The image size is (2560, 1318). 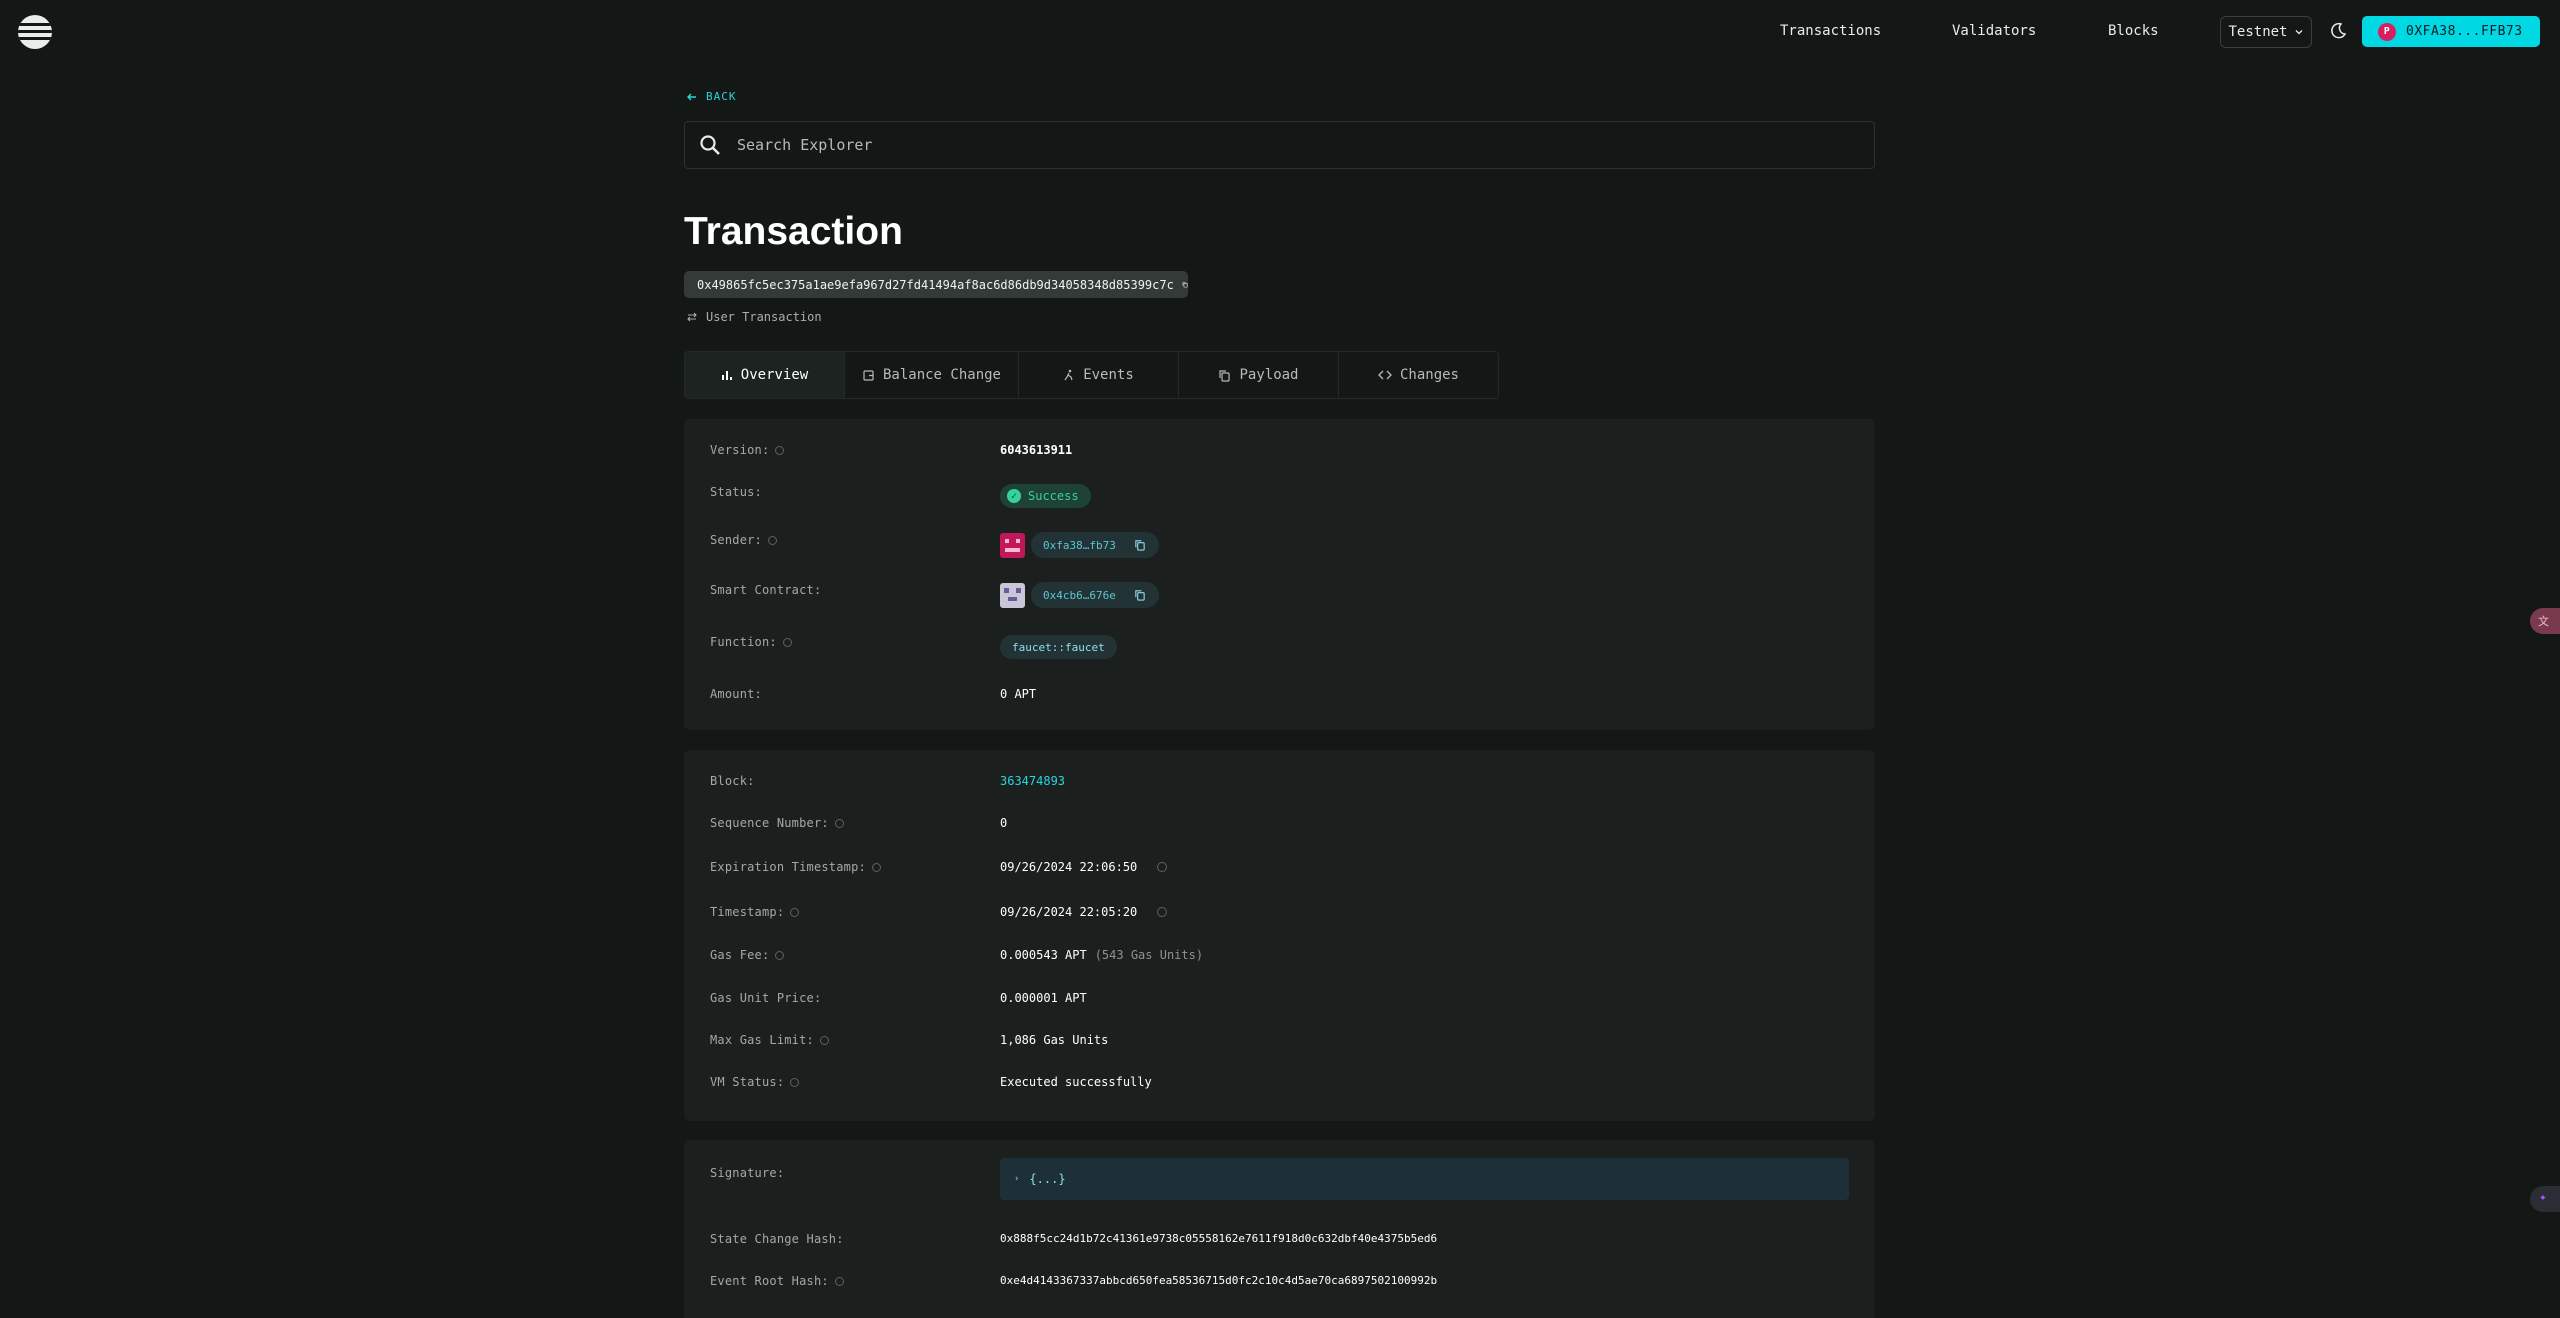 I want to click on moon-icon, so click(x=2338, y=31).